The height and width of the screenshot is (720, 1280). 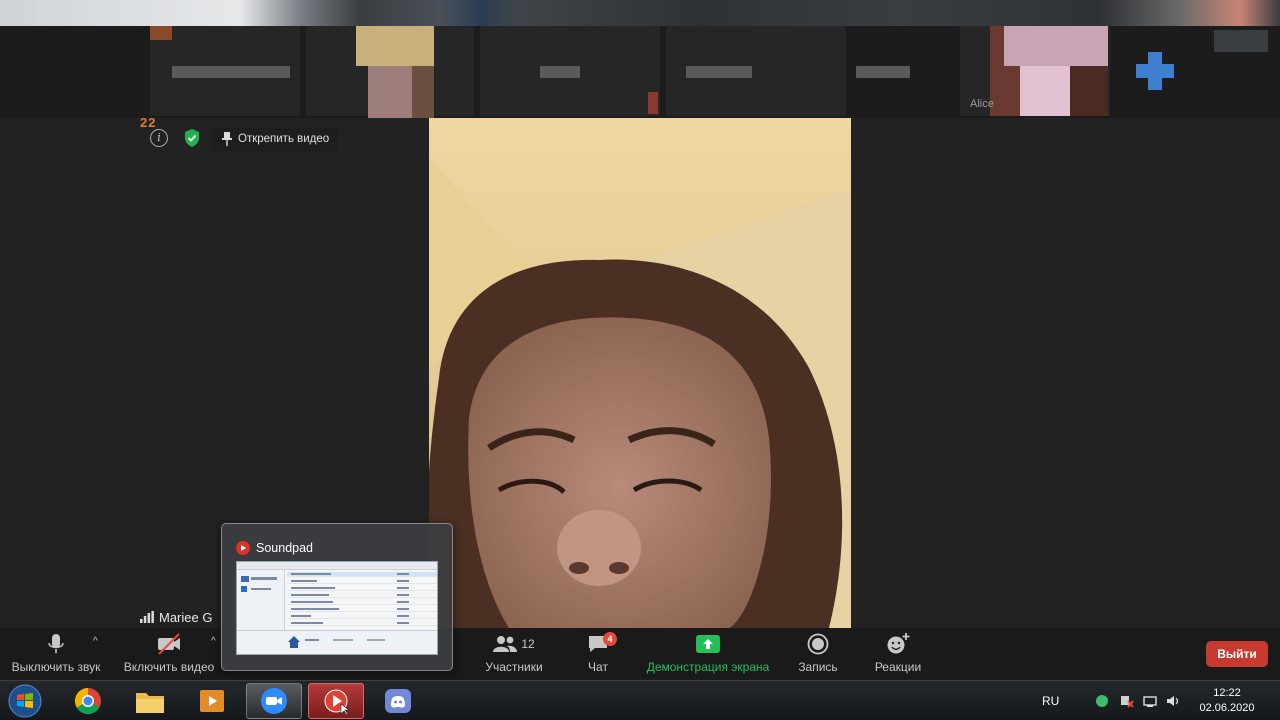 What do you see at coordinates (1237, 654) in the screenshot?
I see `leave-meeting-button: Выйти` at bounding box center [1237, 654].